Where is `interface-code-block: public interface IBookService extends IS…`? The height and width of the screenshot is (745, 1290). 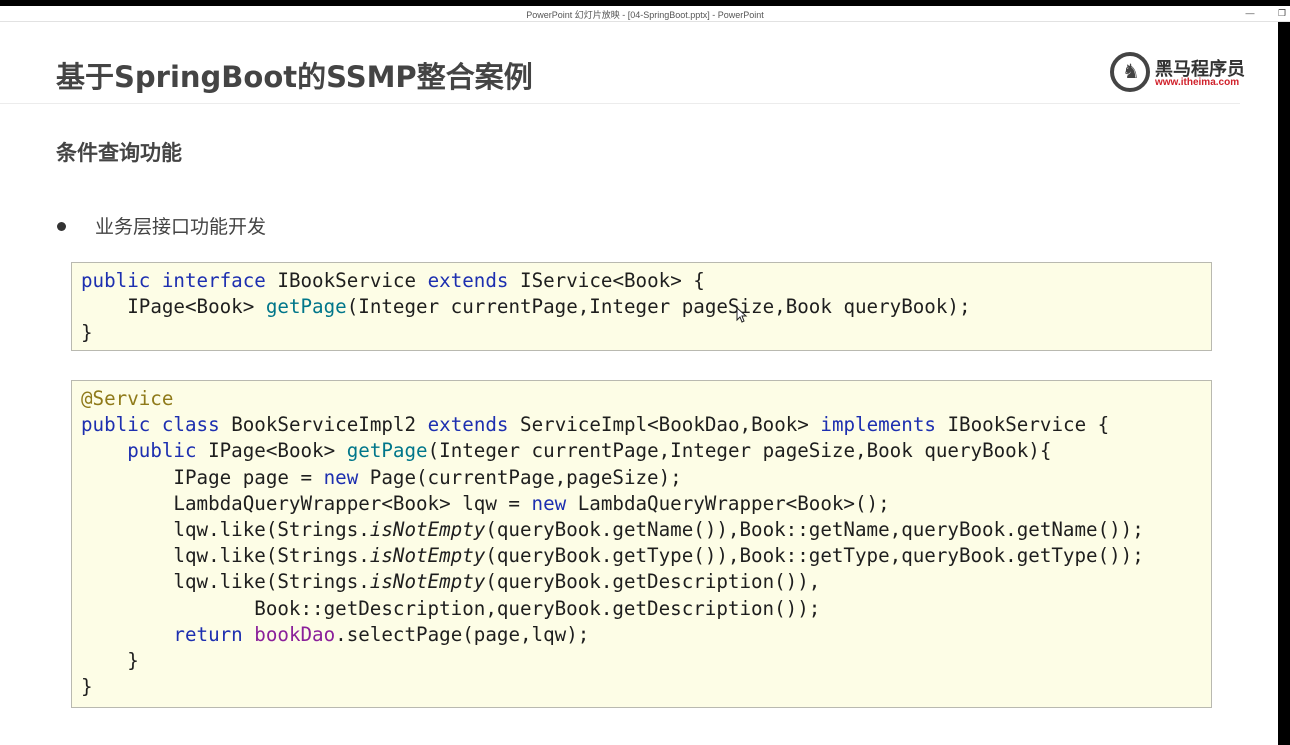
interface-code-block: public interface IBookService extends IS… is located at coordinates (641, 306).